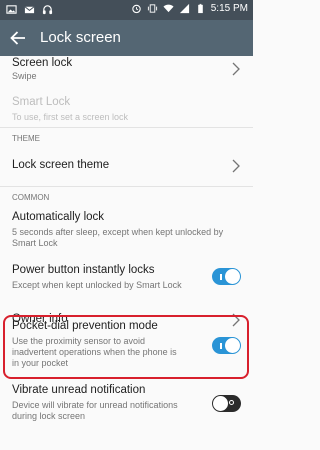 The width and height of the screenshot is (320, 450). I want to click on common-section-header: COMMON, so click(31, 197).